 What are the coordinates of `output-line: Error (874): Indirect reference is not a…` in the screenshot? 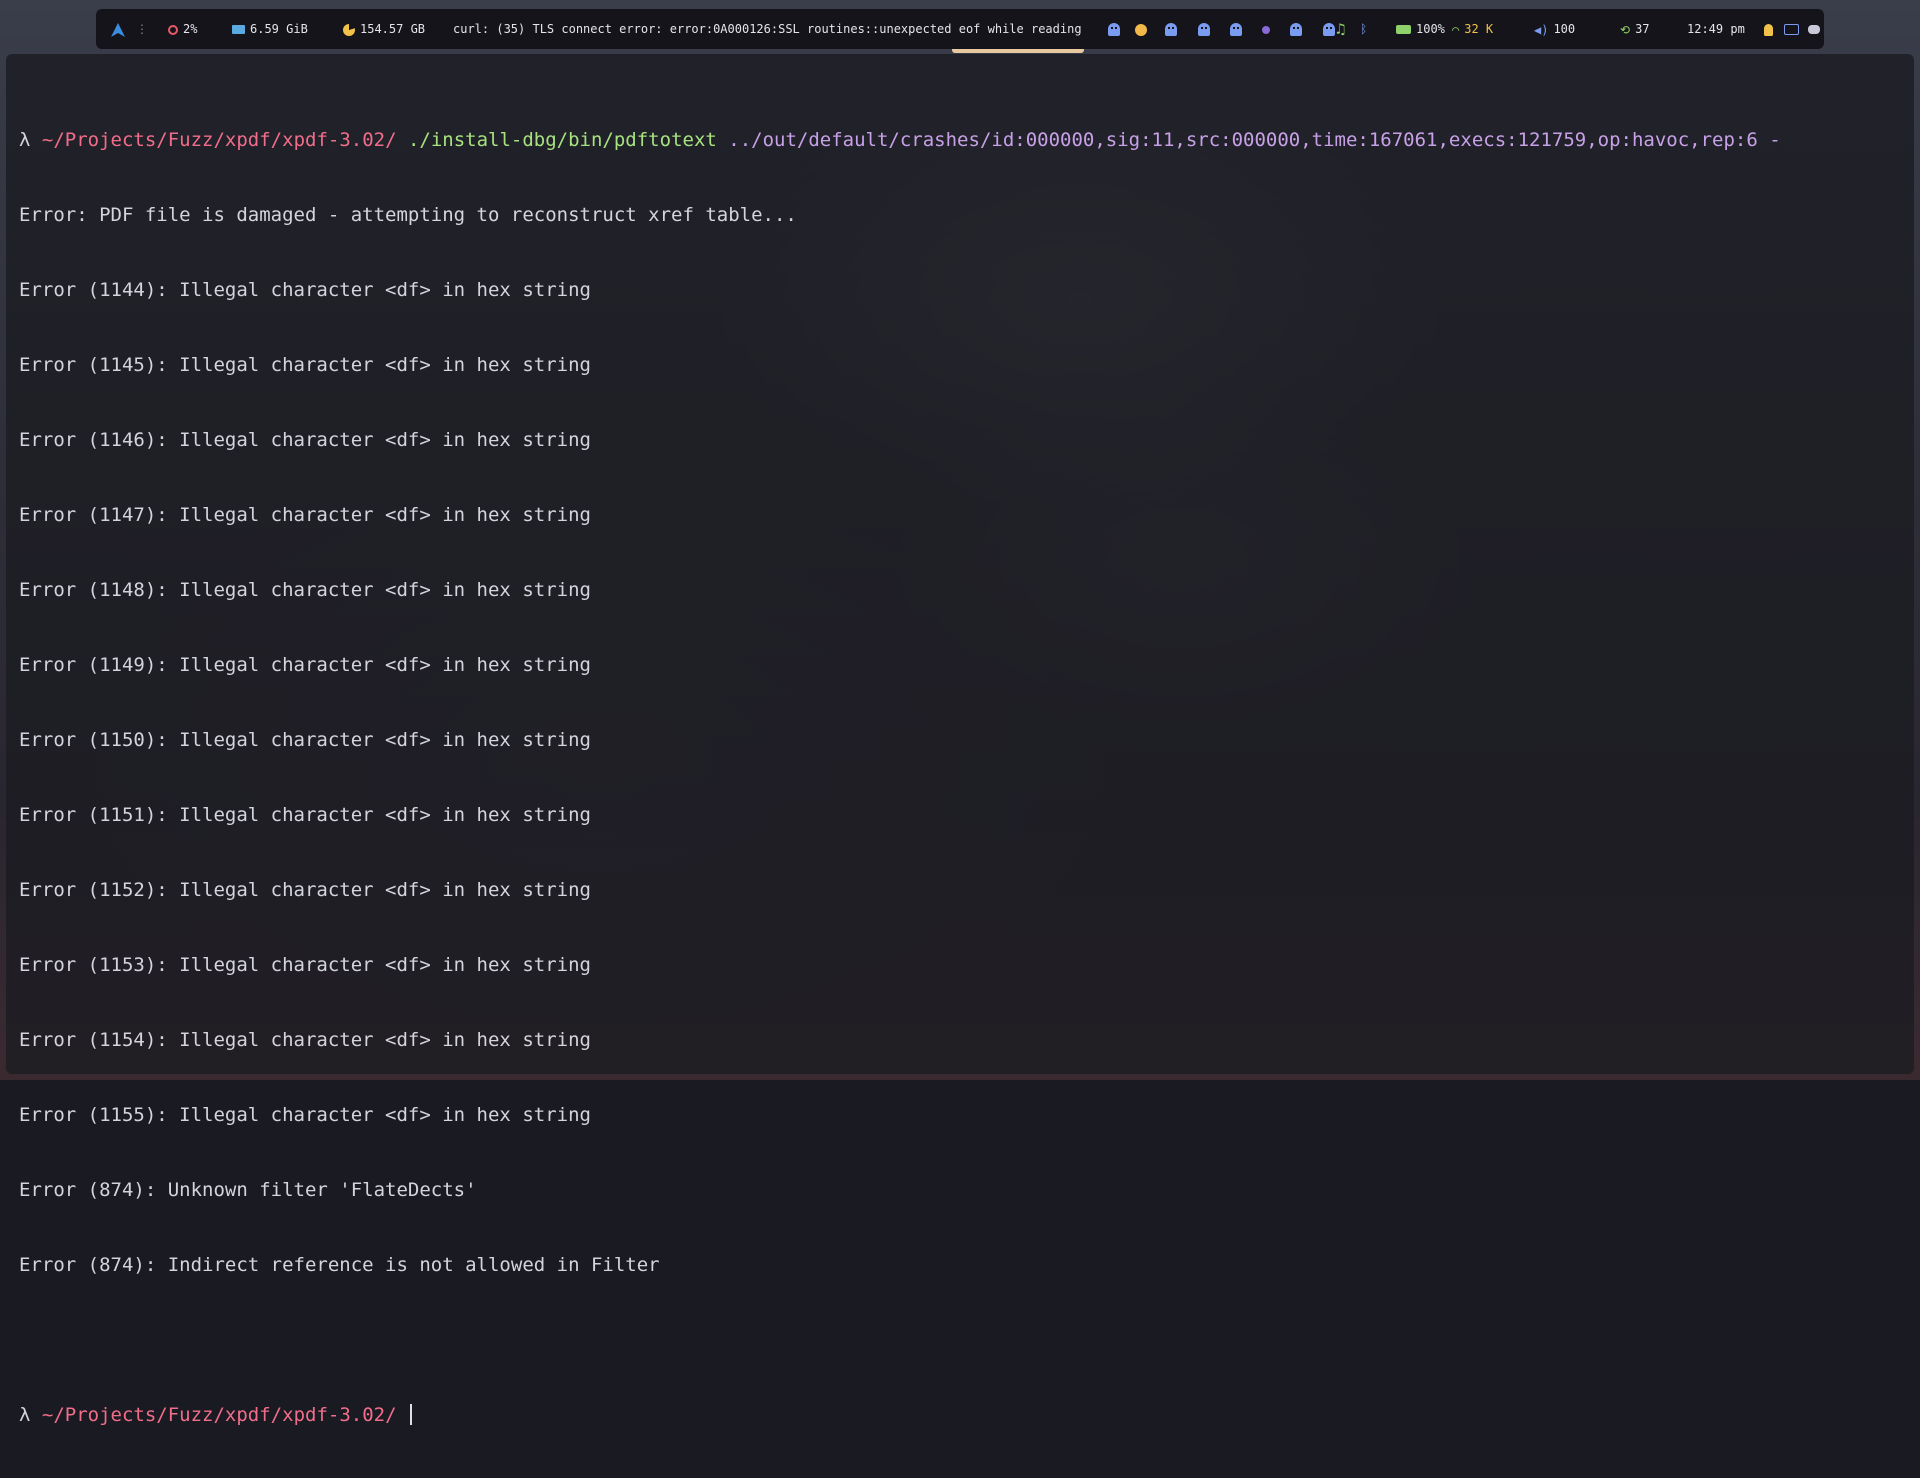 It's located at (339, 1265).